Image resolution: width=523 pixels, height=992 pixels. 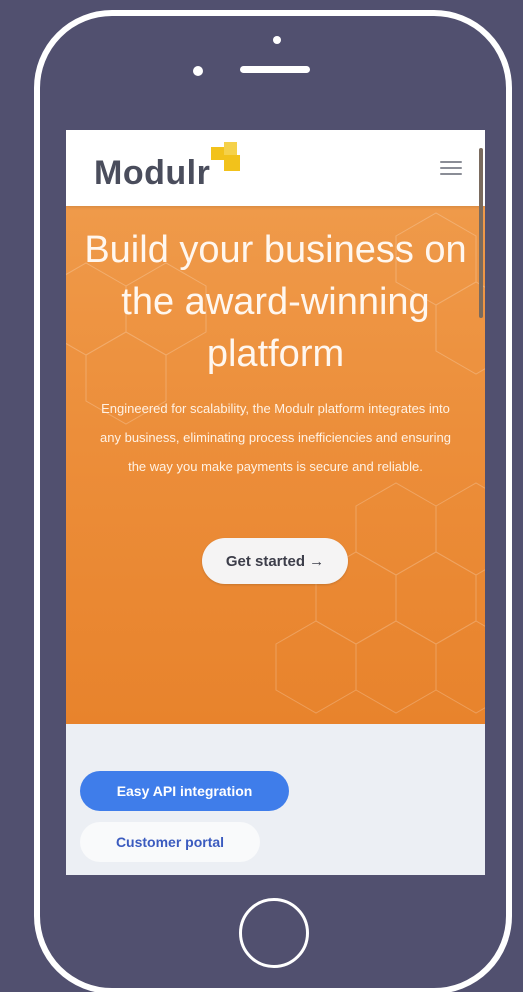 What do you see at coordinates (152, 173) in the screenshot?
I see `logo-text: Modulr` at bounding box center [152, 173].